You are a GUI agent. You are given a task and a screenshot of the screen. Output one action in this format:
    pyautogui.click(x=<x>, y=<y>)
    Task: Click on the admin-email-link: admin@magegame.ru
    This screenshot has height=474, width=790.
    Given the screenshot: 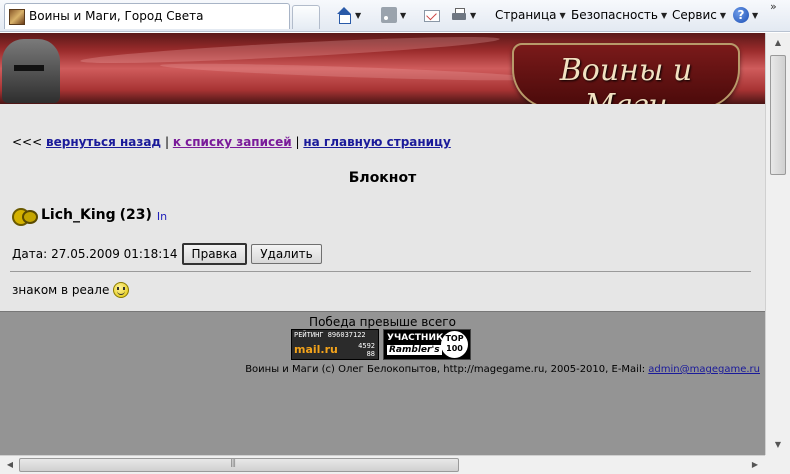 What is the action you would take?
    pyautogui.click(x=704, y=369)
    